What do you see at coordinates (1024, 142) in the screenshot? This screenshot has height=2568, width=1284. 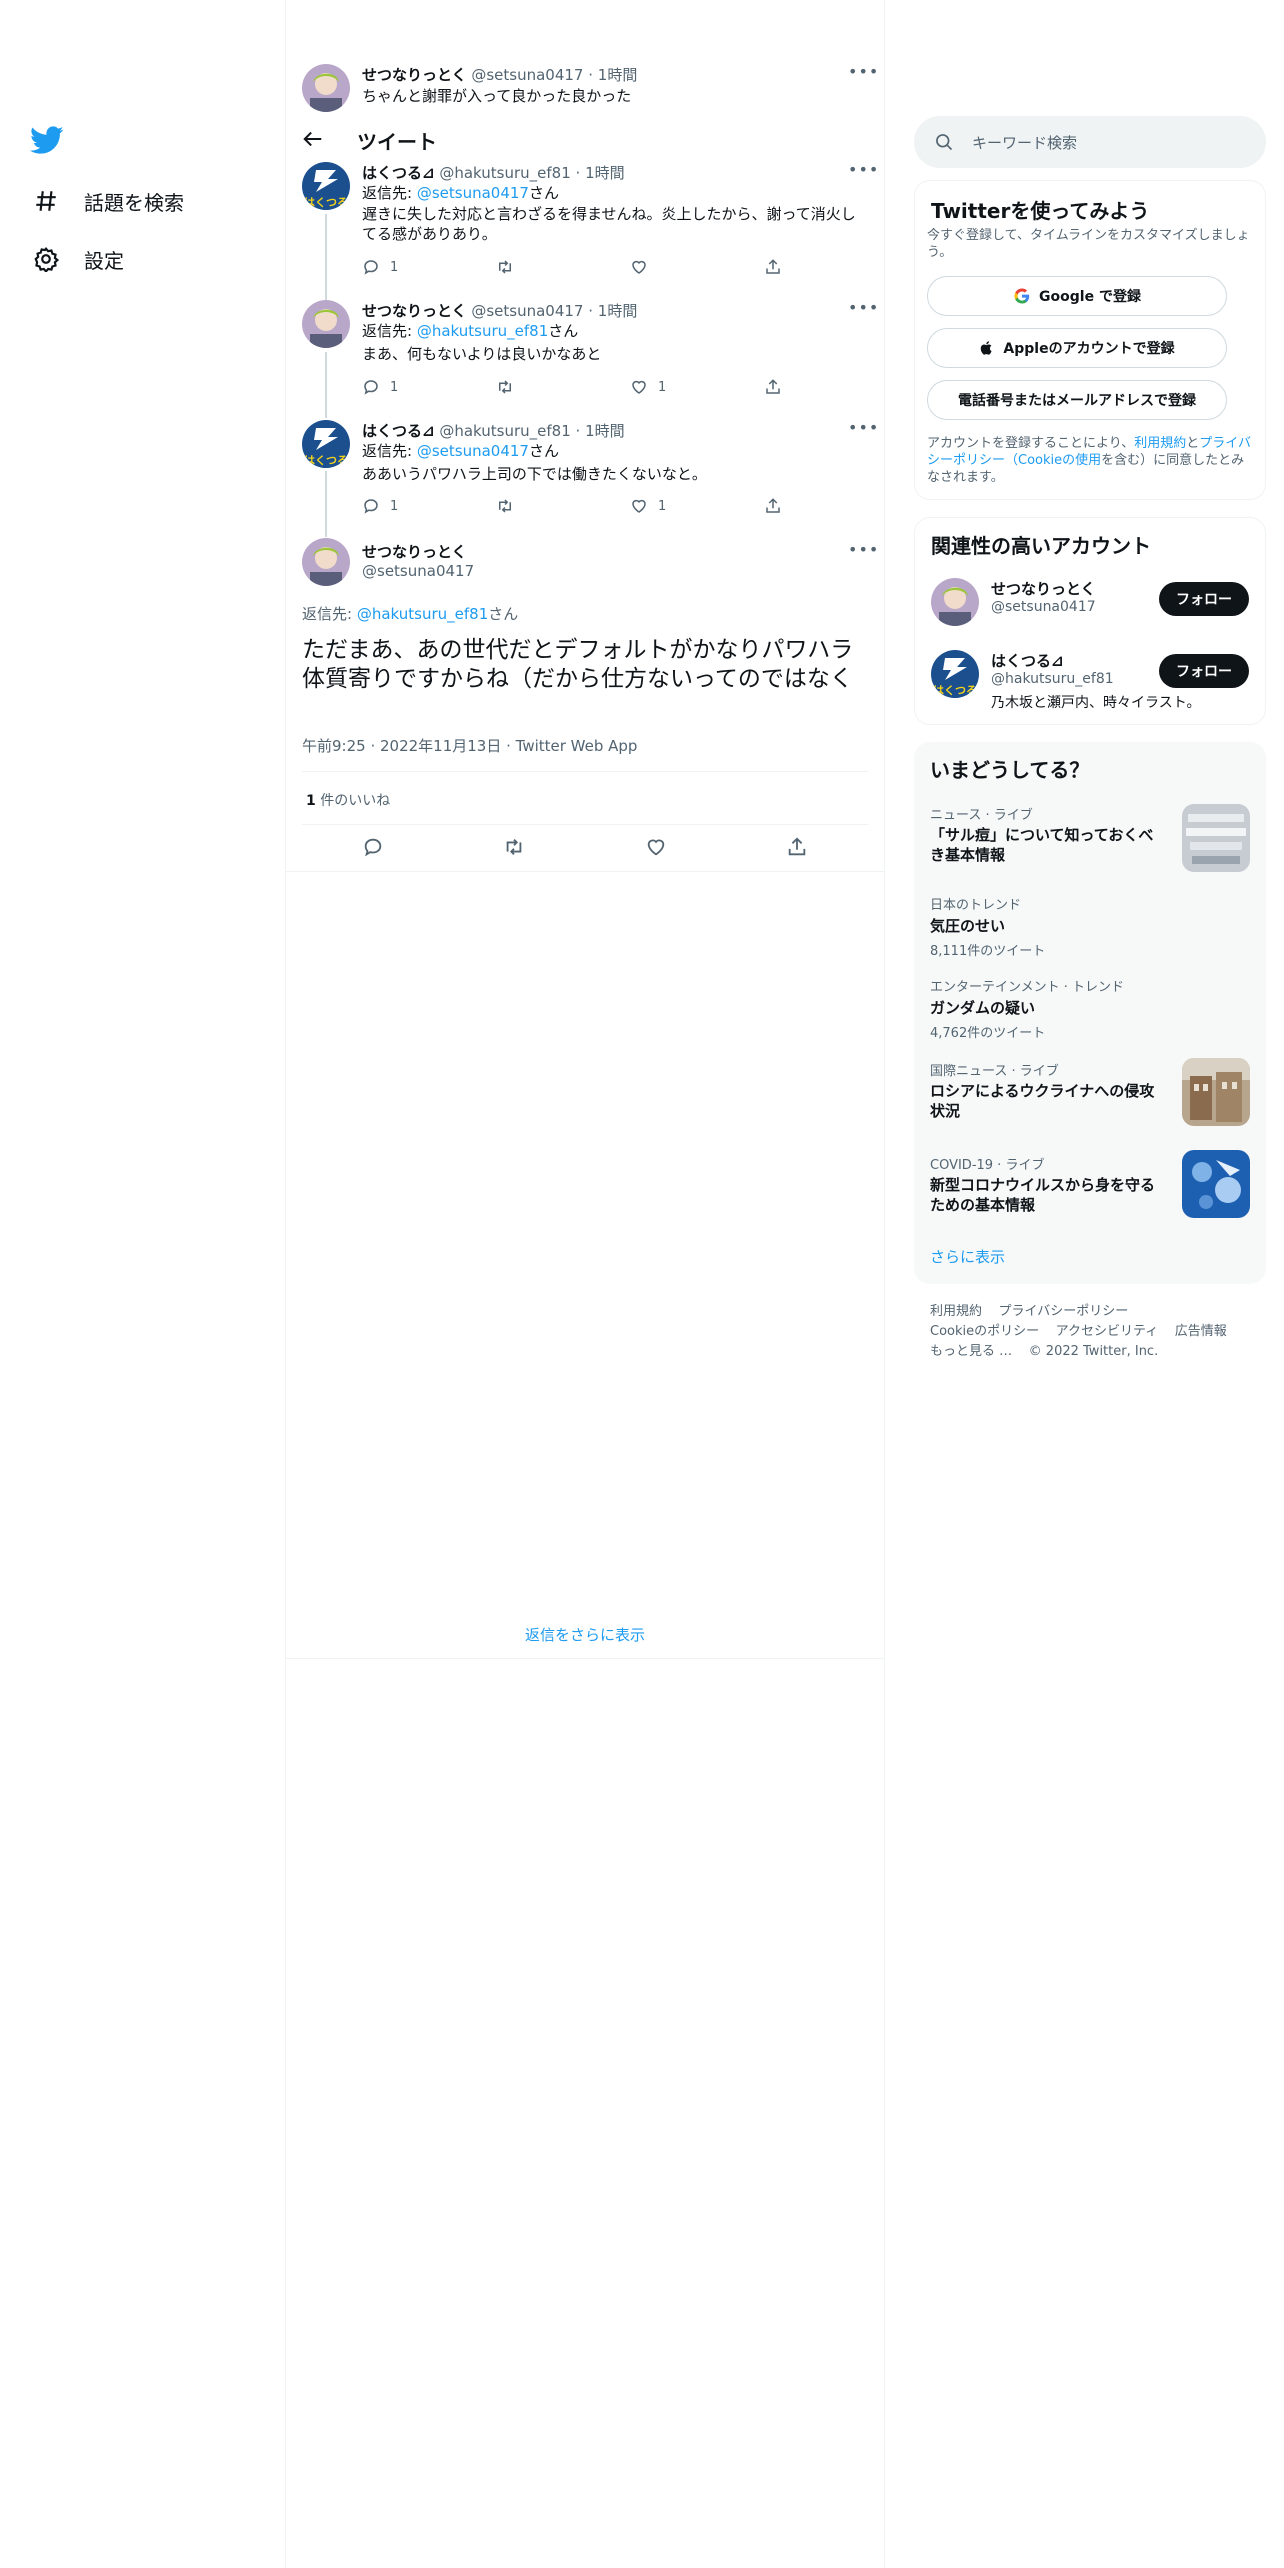 I see `search-input: キーワード検索` at bounding box center [1024, 142].